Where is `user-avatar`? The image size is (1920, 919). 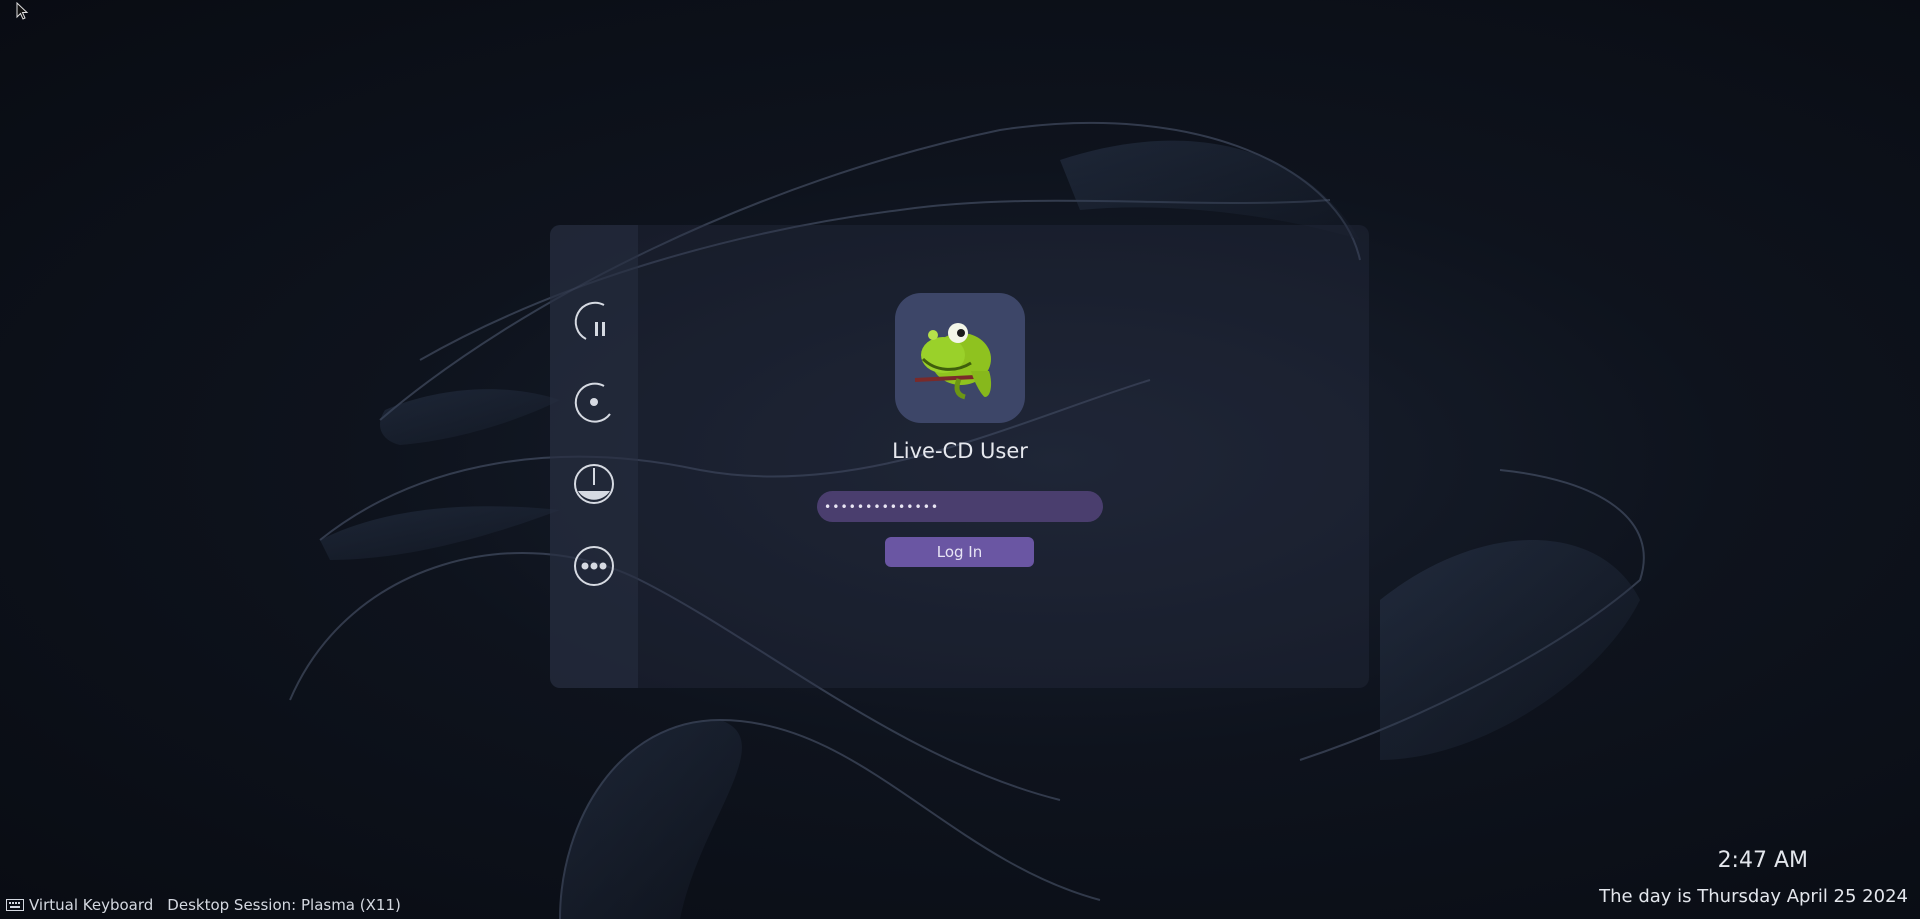
user-avatar is located at coordinates (960, 358).